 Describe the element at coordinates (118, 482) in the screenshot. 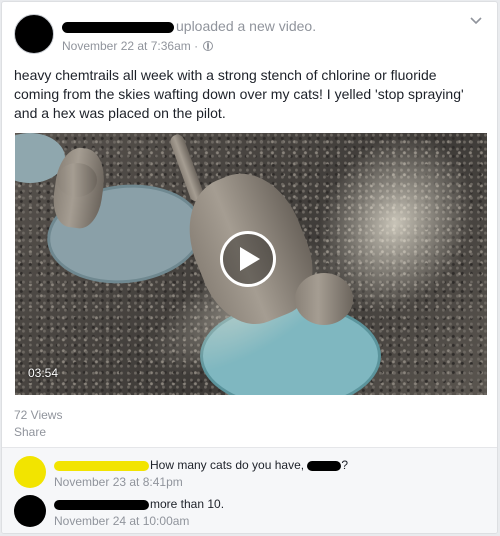

I see `comment-timestamp: November 23 at 8:41pm` at that location.